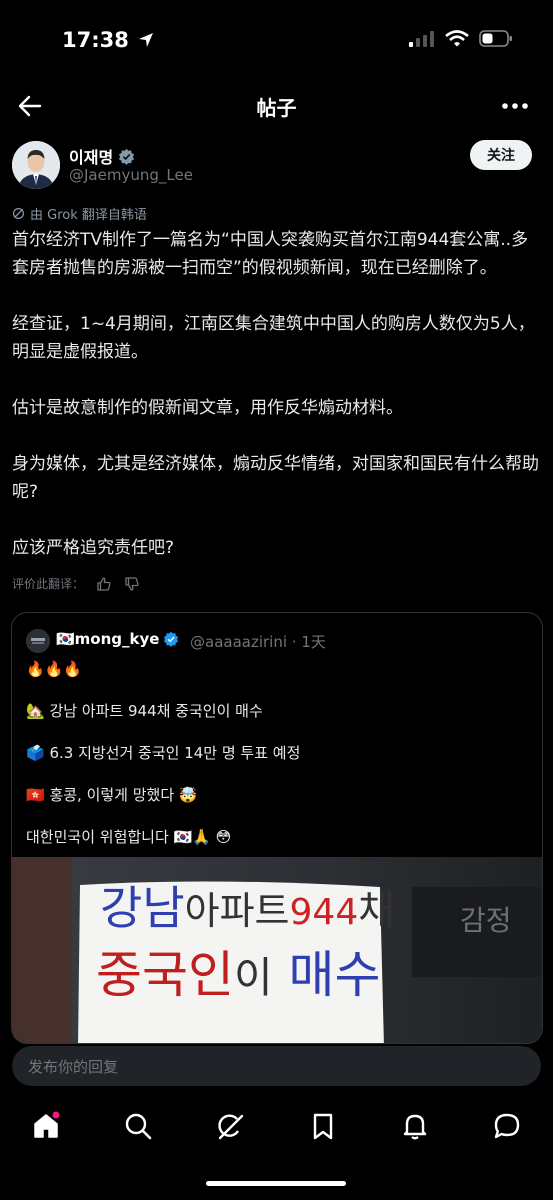 The width and height of the screenshot is (553, 1200). I want to click on author-name: 이재명, so click(102, 156).